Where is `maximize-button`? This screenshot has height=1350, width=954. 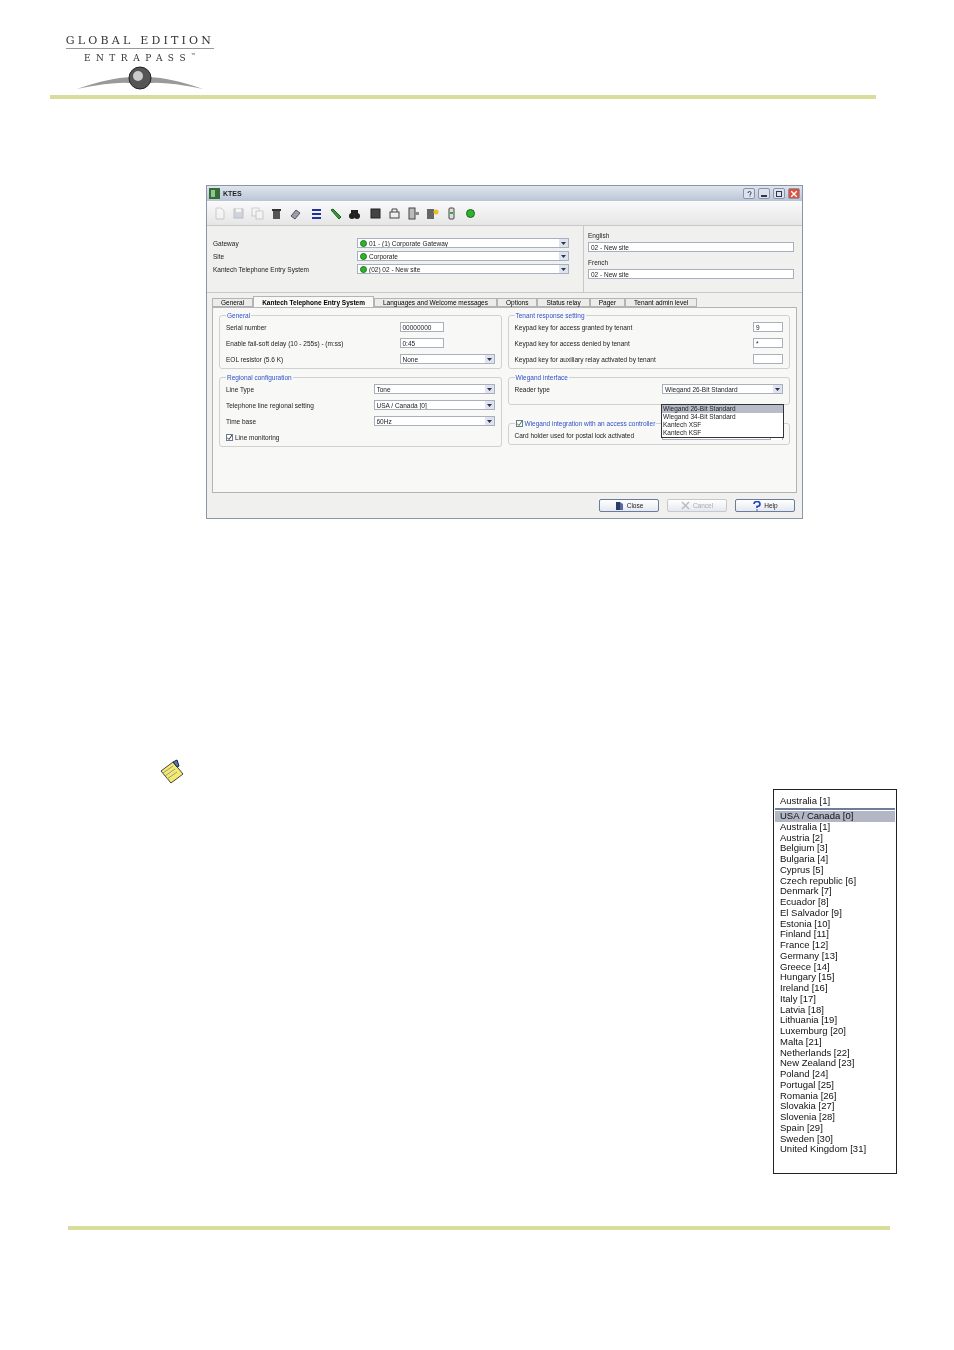 maximize-button is located at coordinates (779, 193).